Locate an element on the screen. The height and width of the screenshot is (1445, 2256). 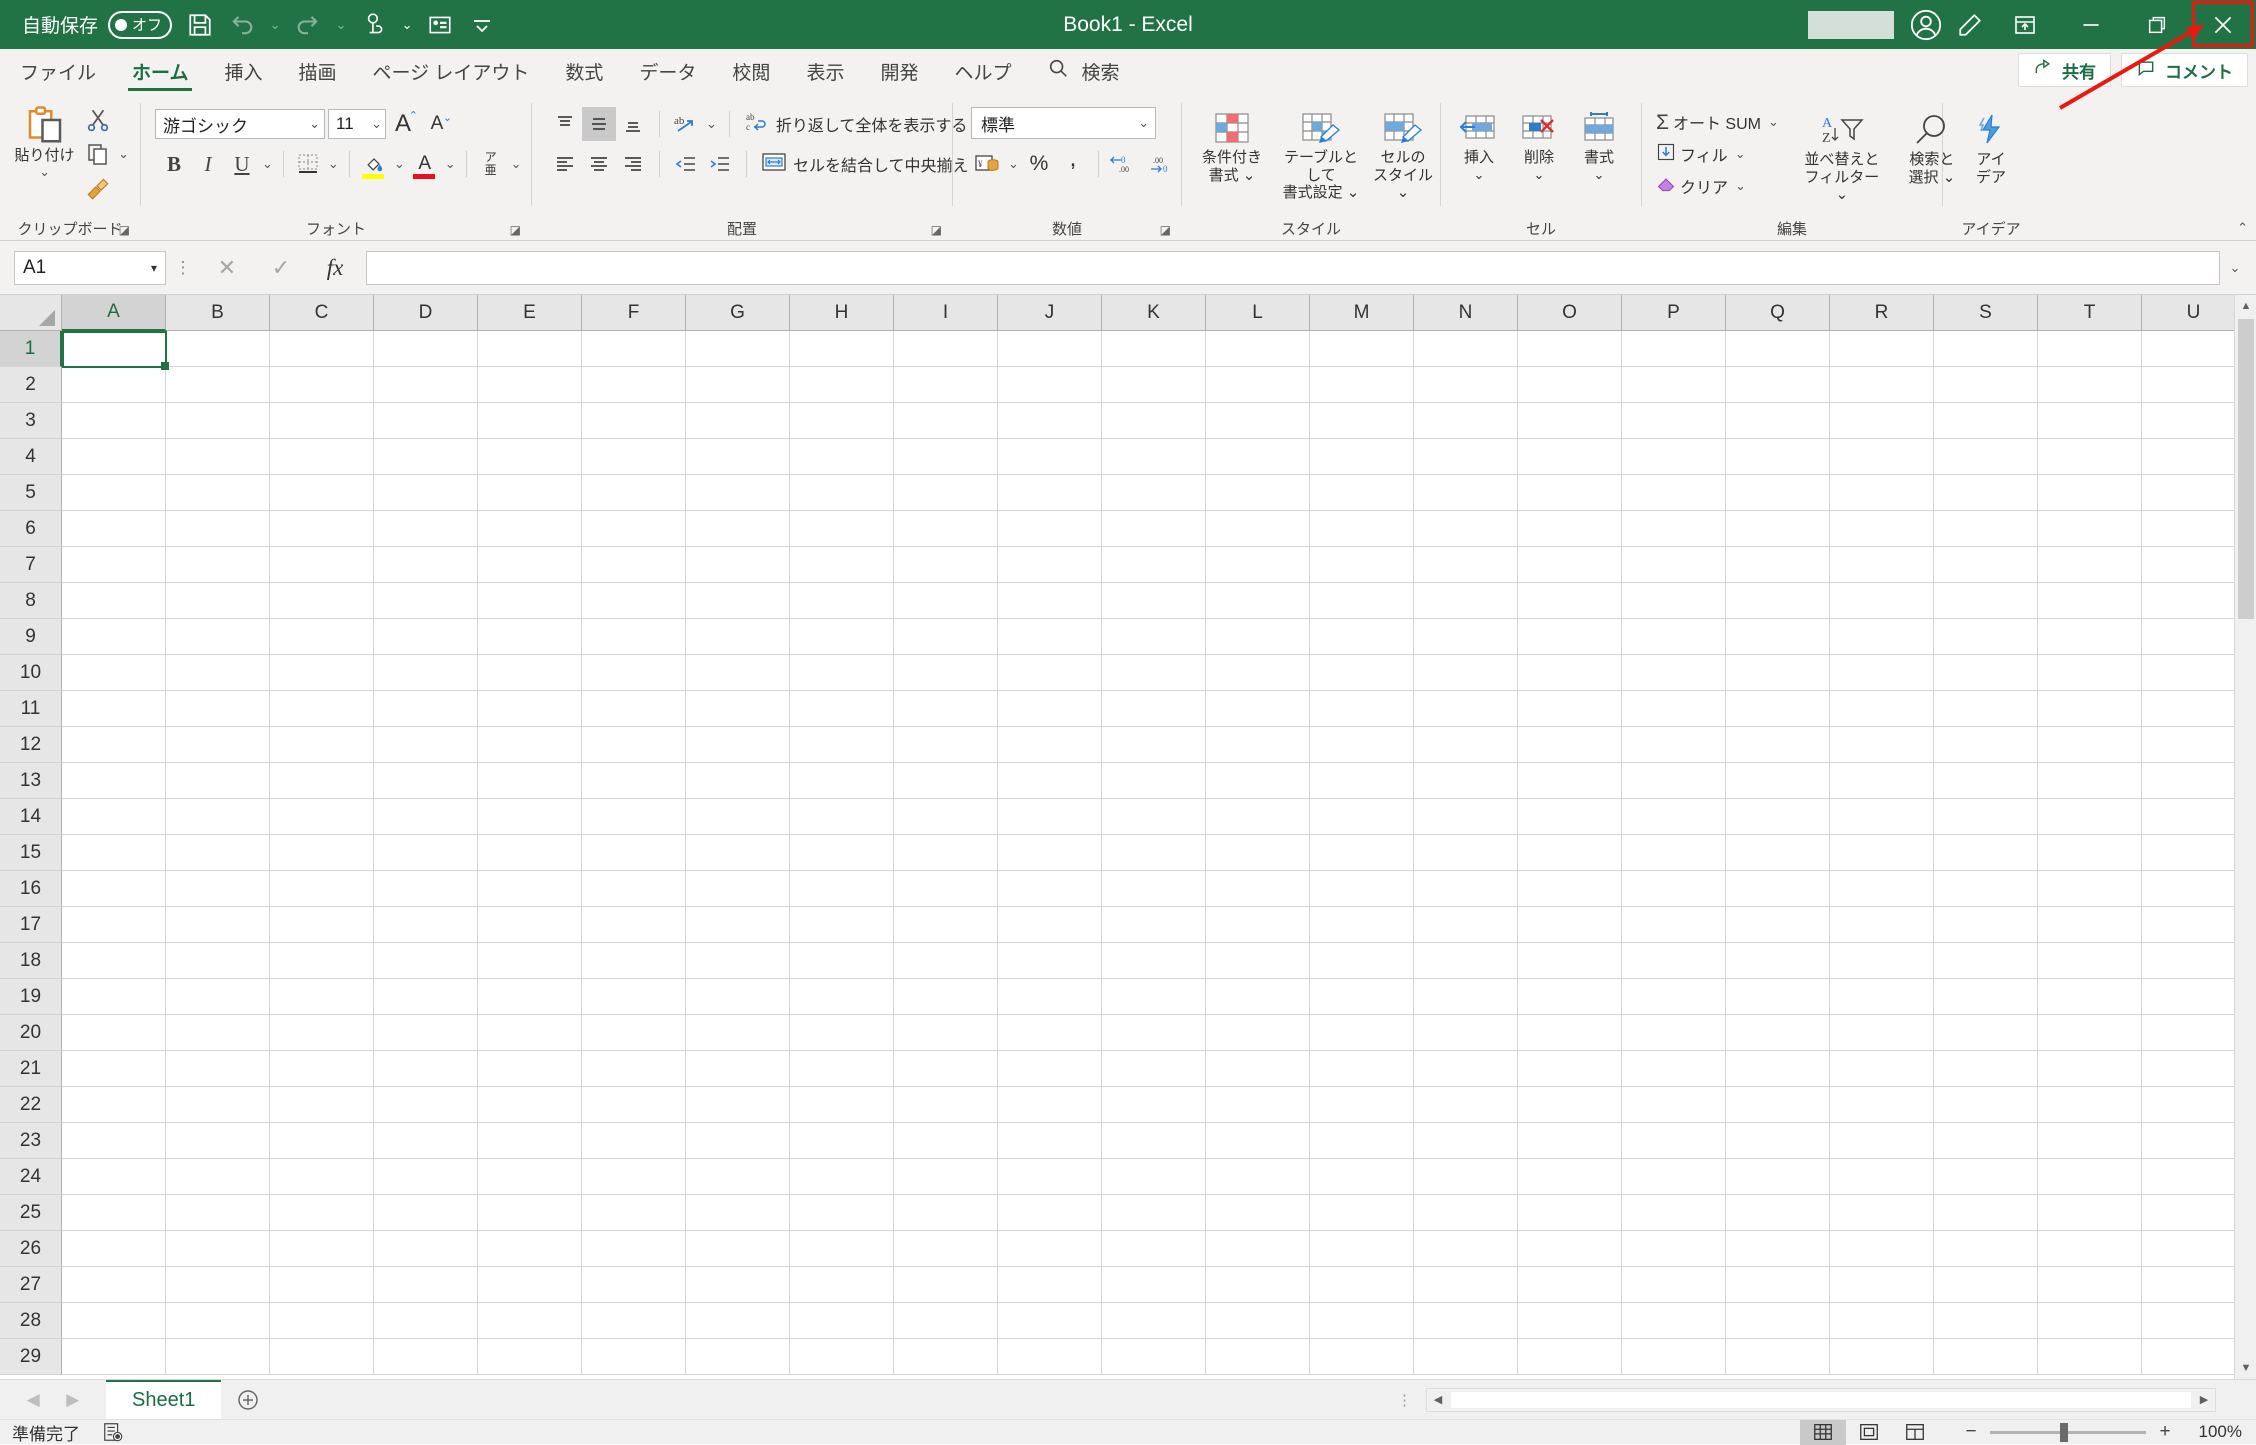
cell-F15 is located at coordinates (634, 853).